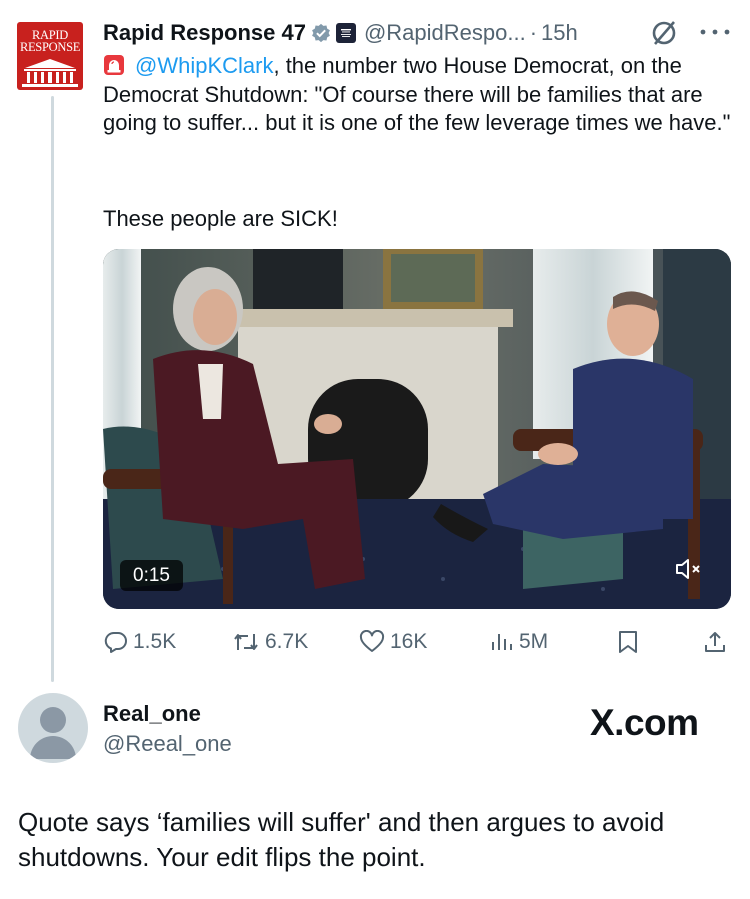 The width and height of the screenshot is (750, 899). What do you see at coordinates (50, 47) in the screenshot?
I see `avatar-logo-text-2: RESPONSE` at bounding box center [50, 47].